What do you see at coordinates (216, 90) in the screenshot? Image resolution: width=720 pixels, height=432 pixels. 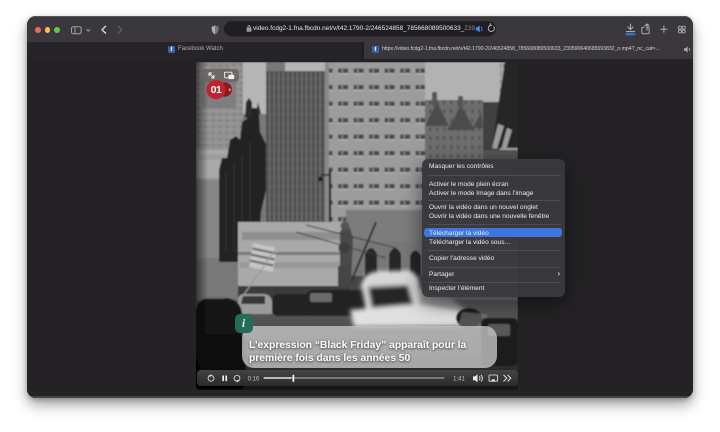 I see `svg-text: 01` at bounding box center [216, 90].